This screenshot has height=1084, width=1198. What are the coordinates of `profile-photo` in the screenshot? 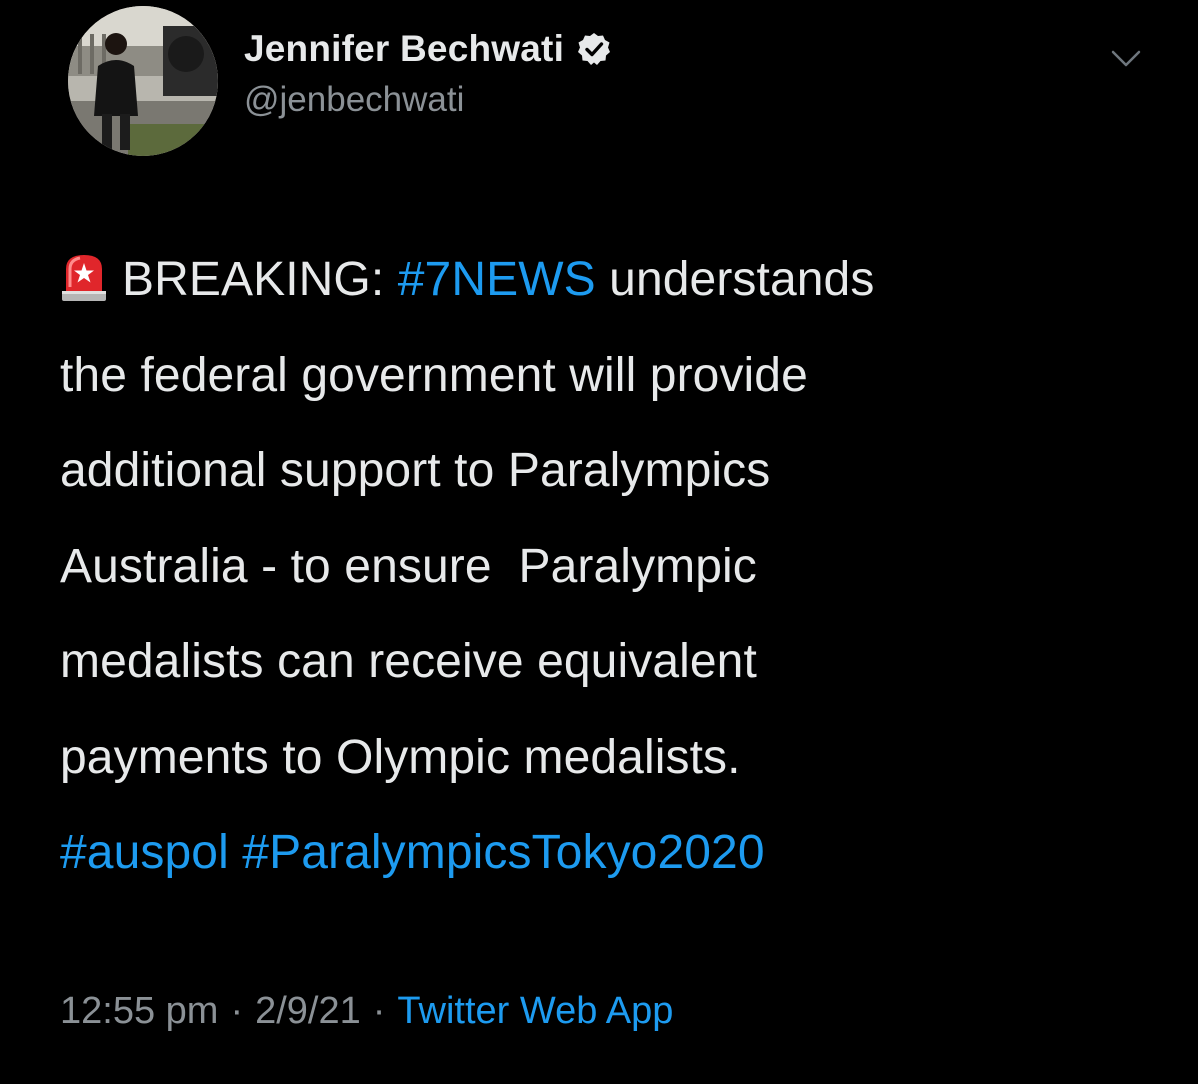 It's located at (143, 81).